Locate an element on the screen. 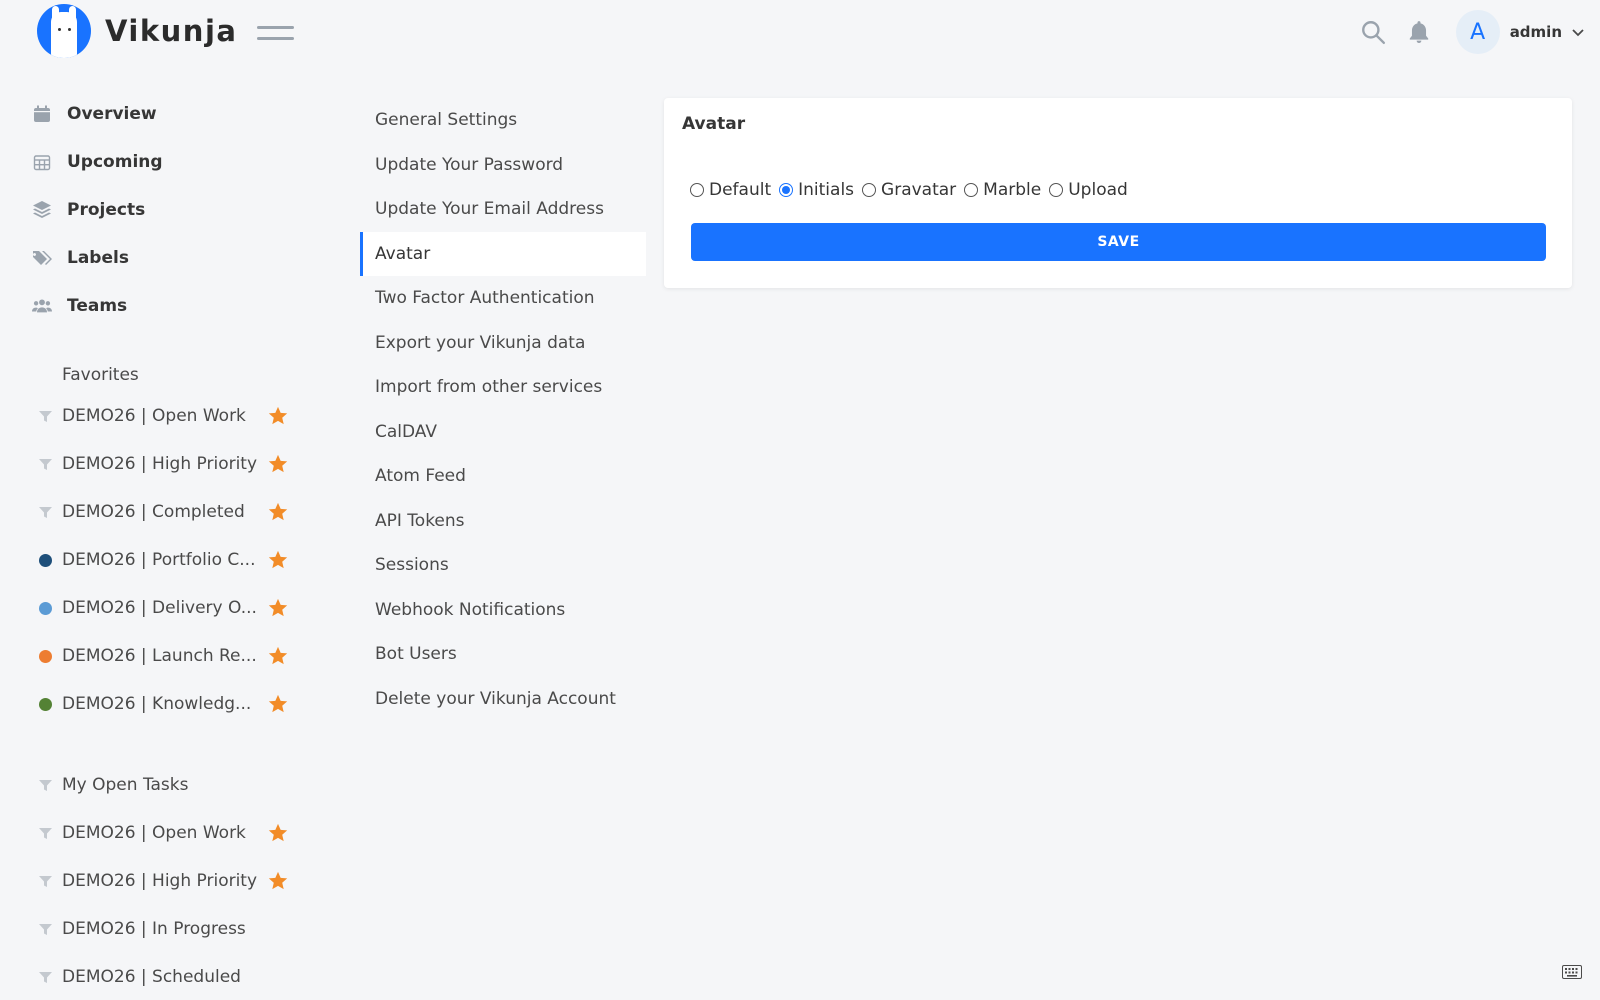 This screenshot has height=1000, width=1600. project-item: My Open Tasks is located at coordinates (167, 785).